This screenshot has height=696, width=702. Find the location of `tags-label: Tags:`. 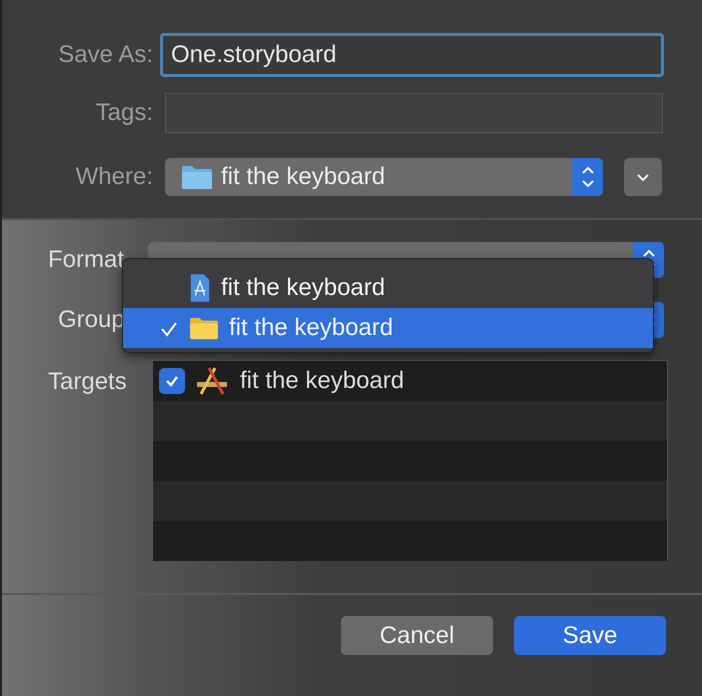

tags-label: Tags: is located at coordinates (123, 113).